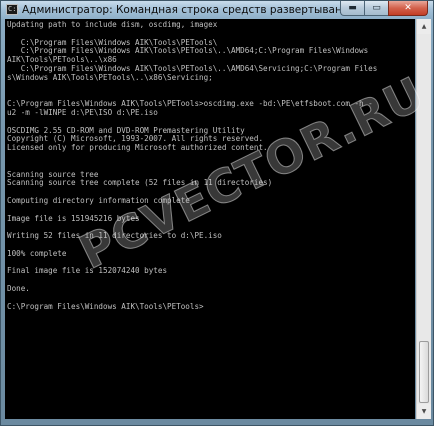 This screenshot has height=426, width=434. What do you see at coordinates (73, 218) in the screenshot?
I see `console-line: Image file is 151945216 bytes` at bounding box center [73, 218].